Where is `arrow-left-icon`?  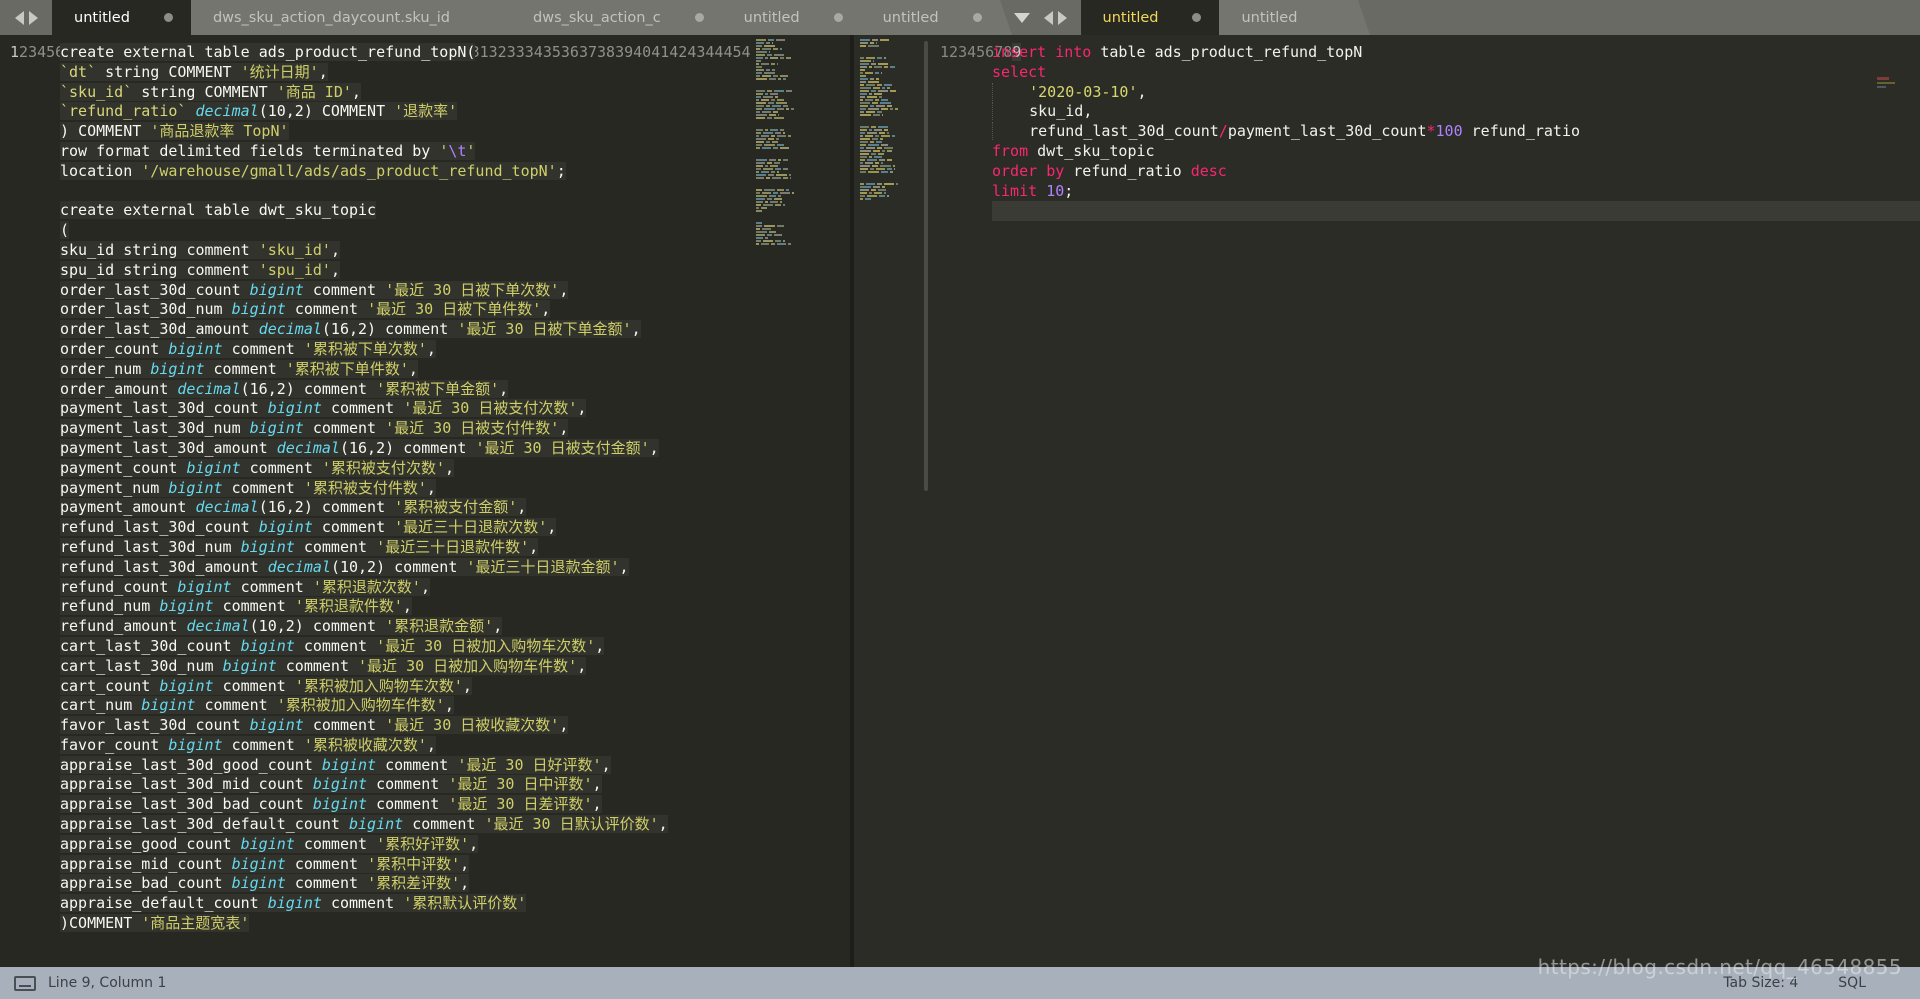 arrow-left-icon is located at coordinates (19, 17).